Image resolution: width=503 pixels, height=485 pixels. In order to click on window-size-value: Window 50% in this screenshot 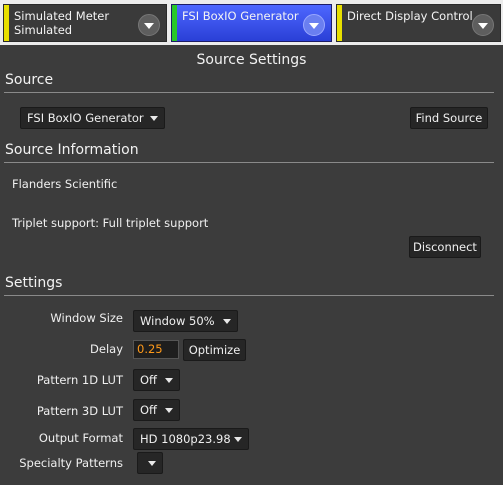, I will do `click(177, 321)`.